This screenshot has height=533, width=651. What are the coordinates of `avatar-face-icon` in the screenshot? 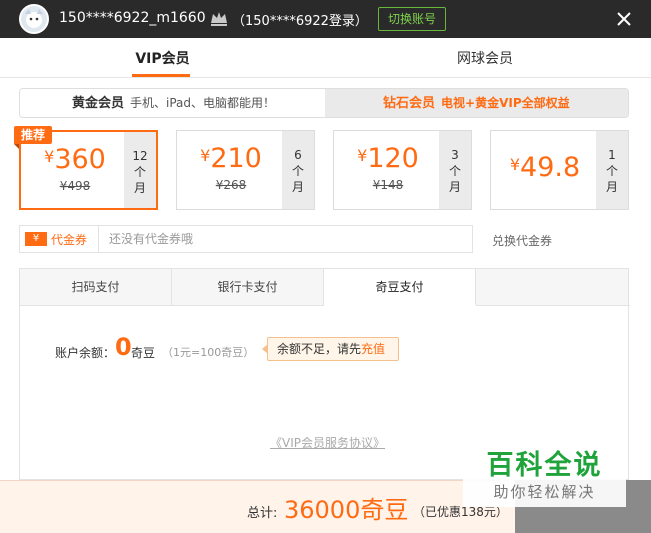 It's located at (34, 19).